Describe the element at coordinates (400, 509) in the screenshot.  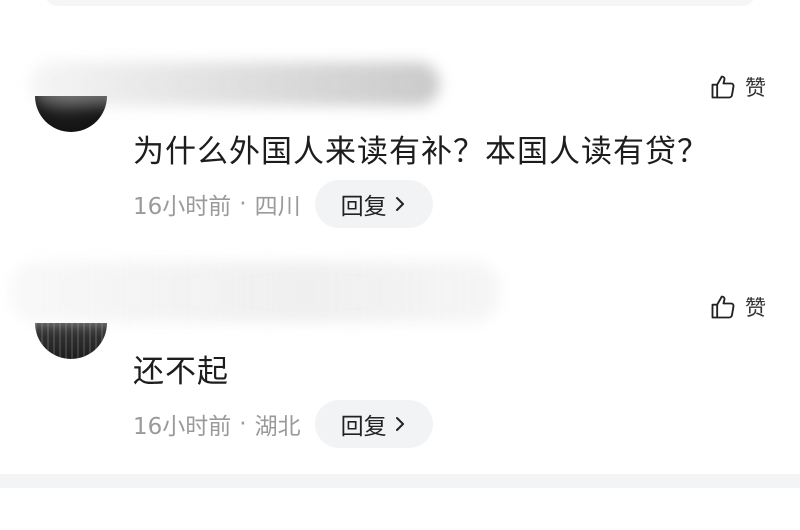
I see `next-section-edge` at that location.